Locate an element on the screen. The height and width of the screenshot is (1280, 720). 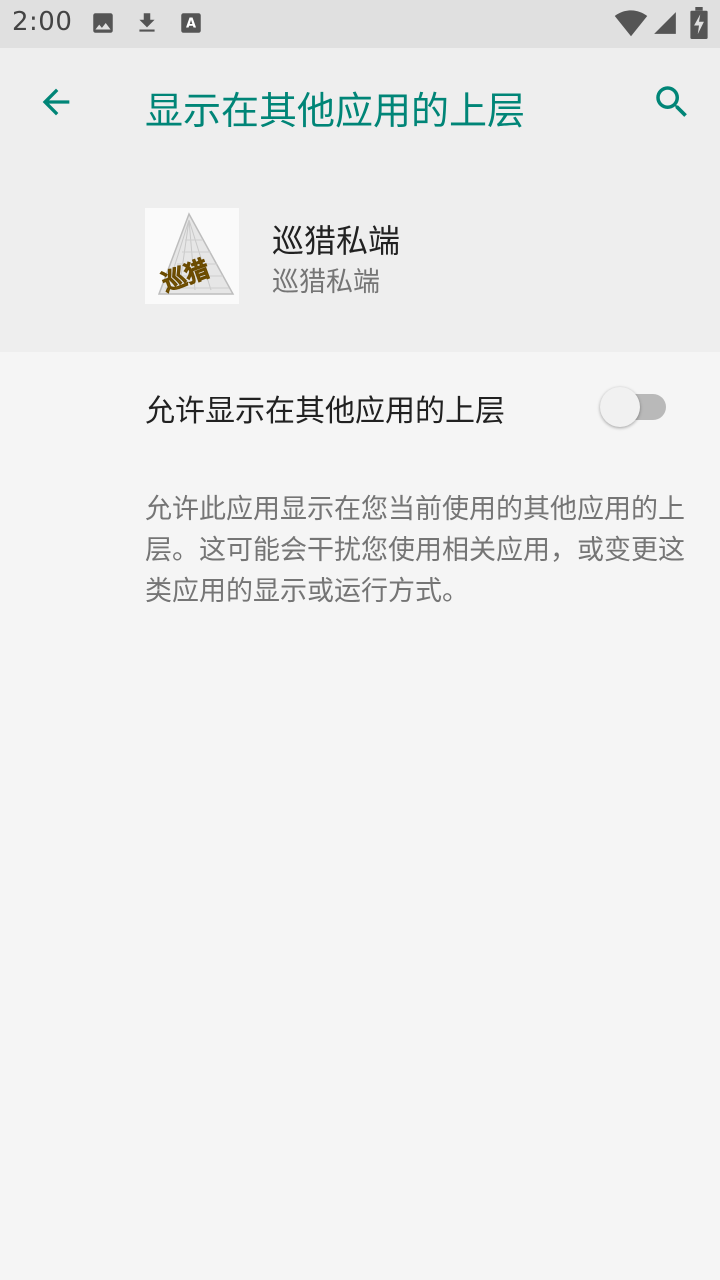
svg-text: A is located at coordinates (191, 23).